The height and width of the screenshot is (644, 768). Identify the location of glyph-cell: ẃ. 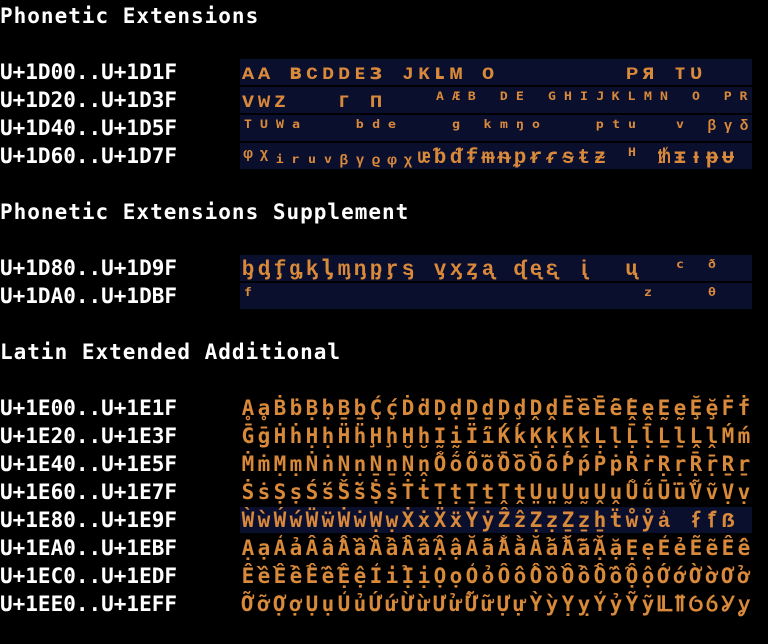
(296, 520).